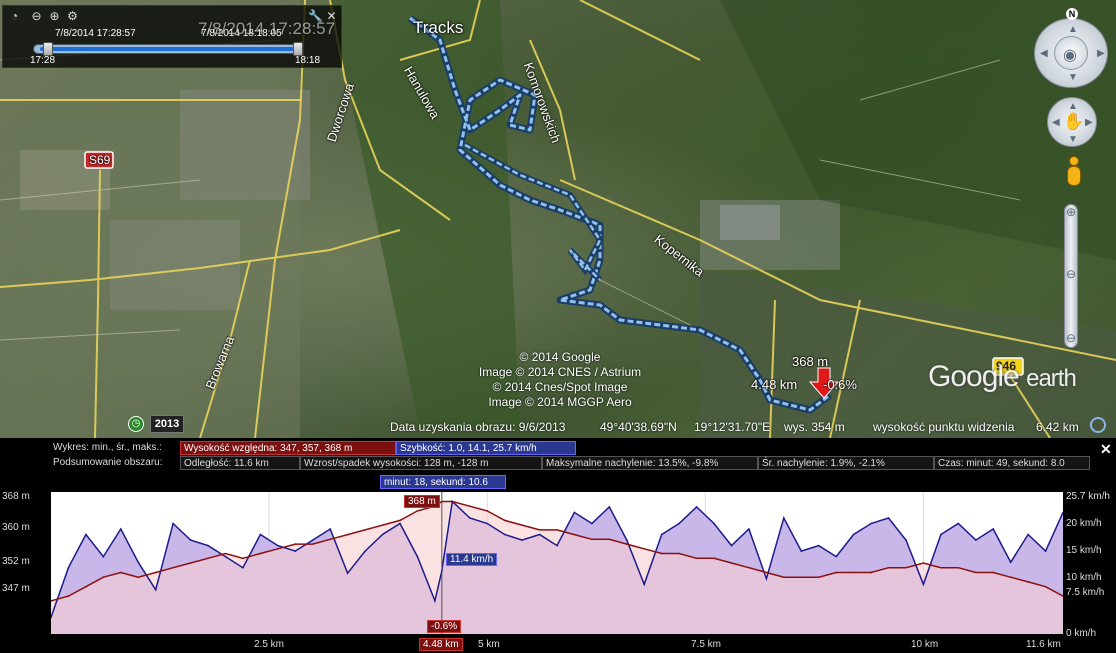  Describe the element at coordinates (1043, 644) in the screenshot. I see `x-tick: 11.6 km` at that location.